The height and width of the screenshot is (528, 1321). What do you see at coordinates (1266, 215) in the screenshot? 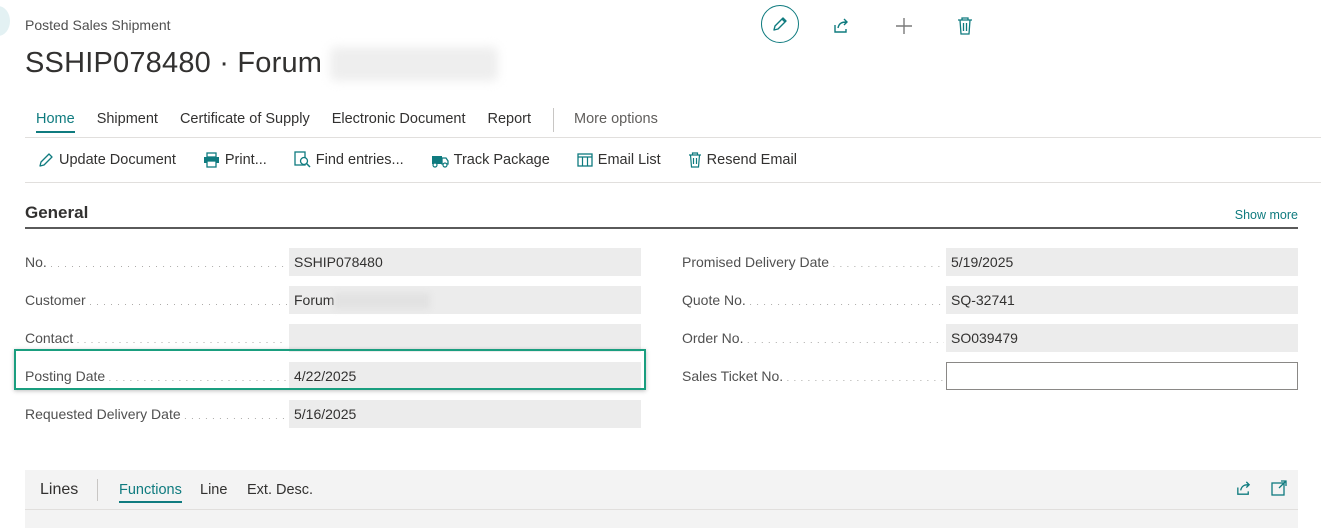
I see `show-more-link: Show more` at bounding box center [1266, 215].